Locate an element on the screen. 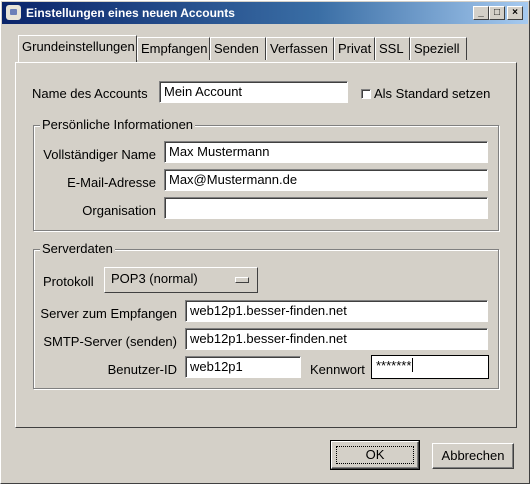  app-icon is located at coordinates (13, 12).